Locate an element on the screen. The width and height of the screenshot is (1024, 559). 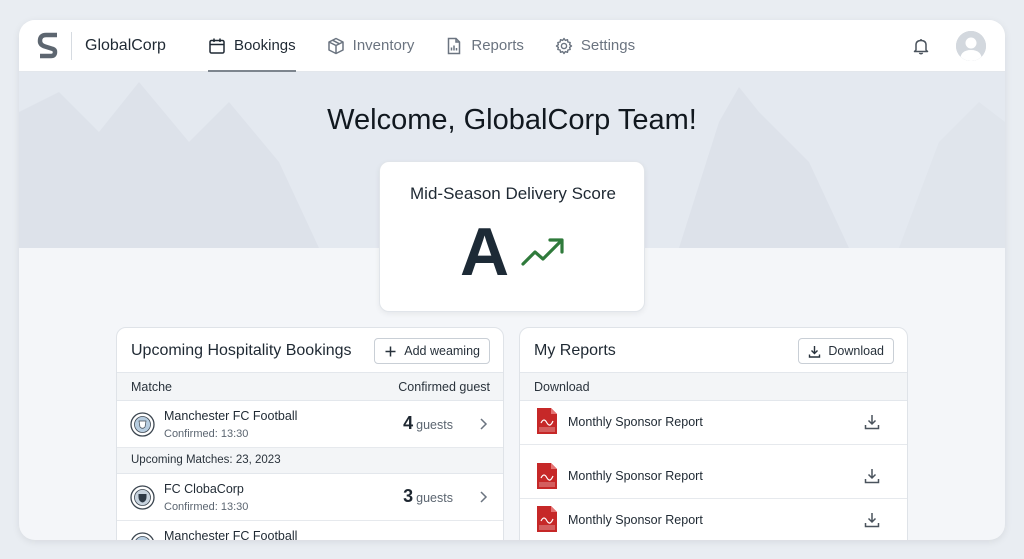
box-icon is located at coordinates (335, 45).